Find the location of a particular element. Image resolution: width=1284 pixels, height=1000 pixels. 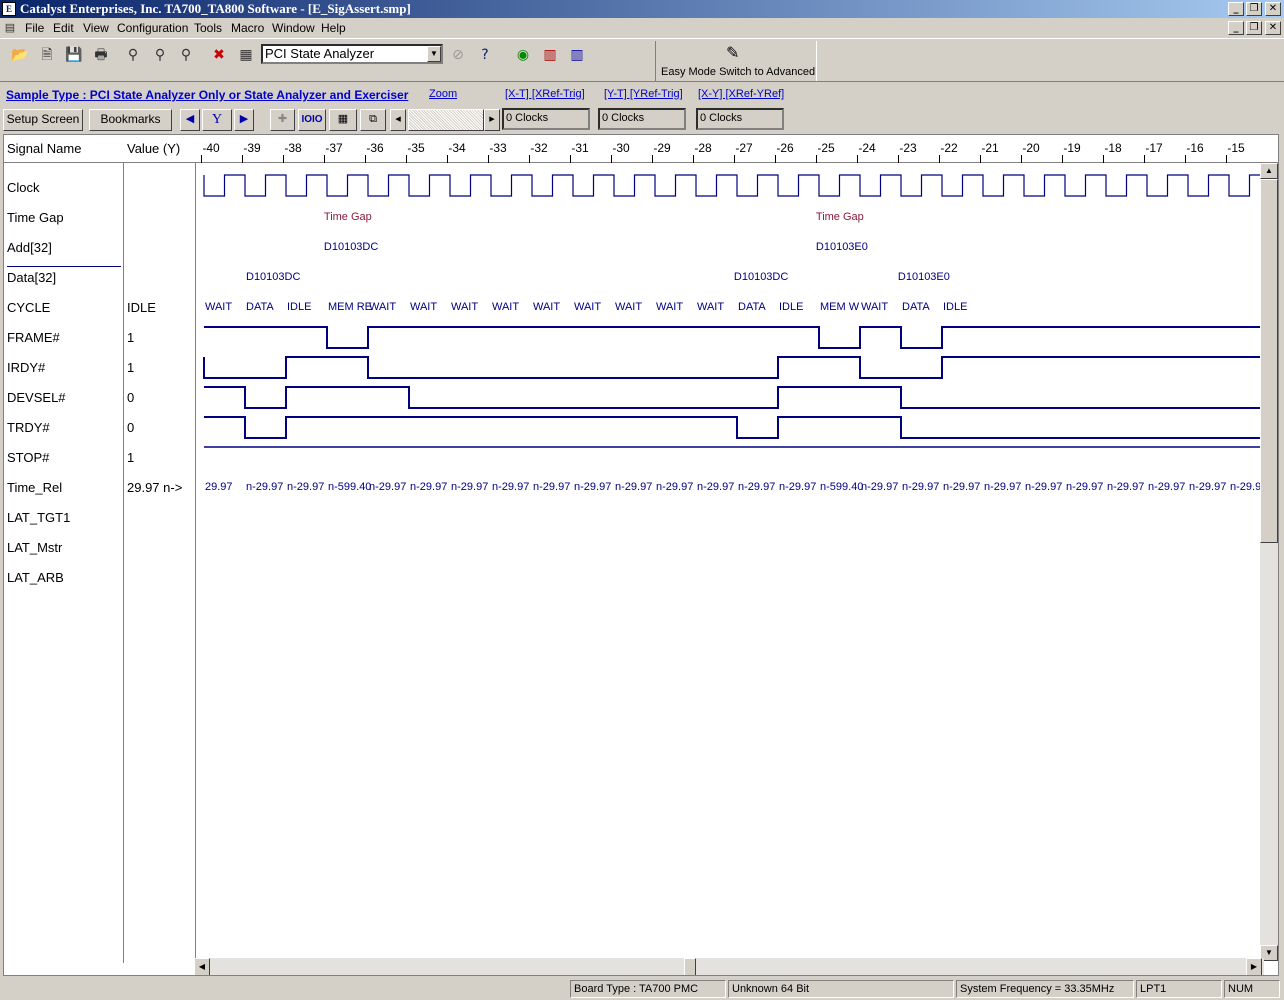

add-icon: ✚ is located at coordinates (282, 120).